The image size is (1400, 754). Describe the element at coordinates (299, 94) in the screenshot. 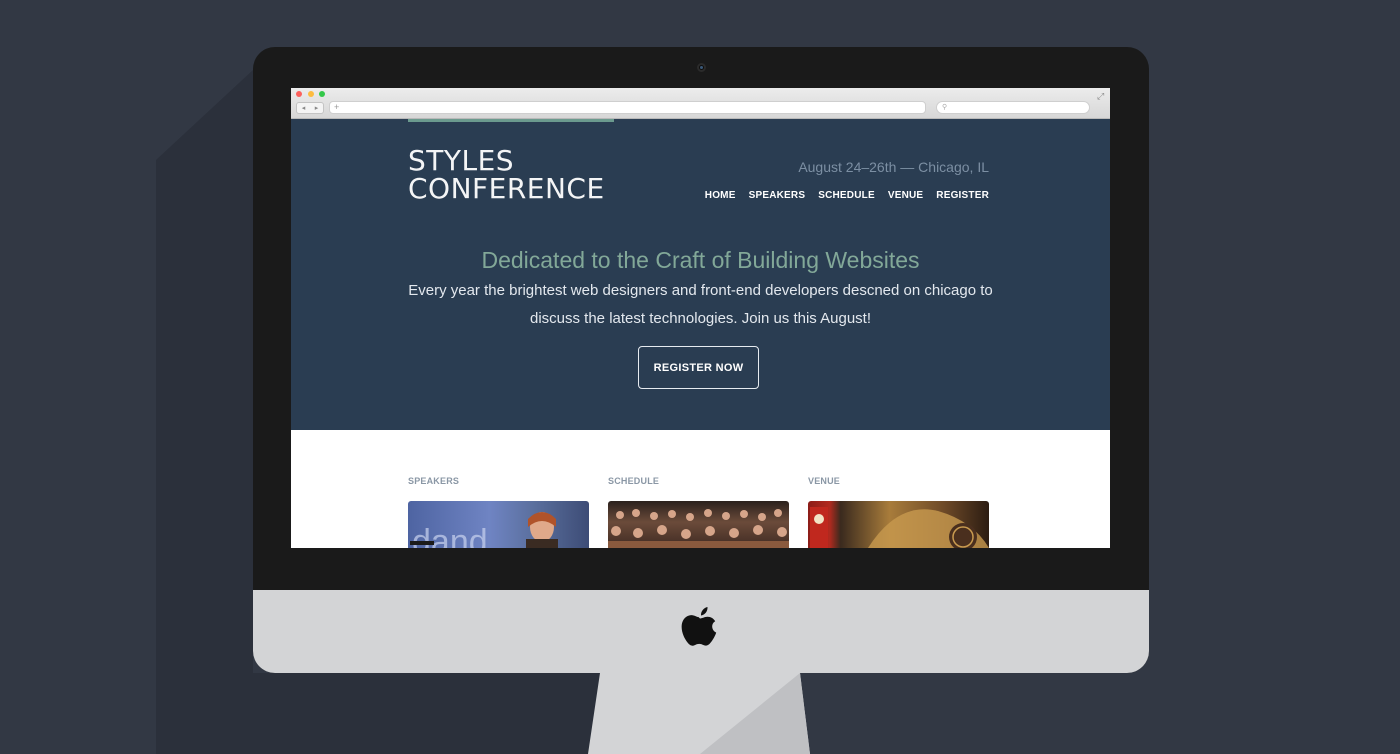

I see `close-window-button` at that location.